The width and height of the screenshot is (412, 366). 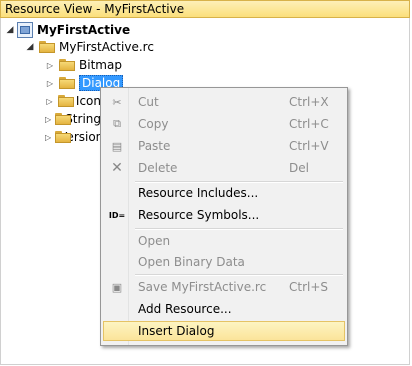 I want to click on menu-item-label: Copy, so click(x=153, y=124).